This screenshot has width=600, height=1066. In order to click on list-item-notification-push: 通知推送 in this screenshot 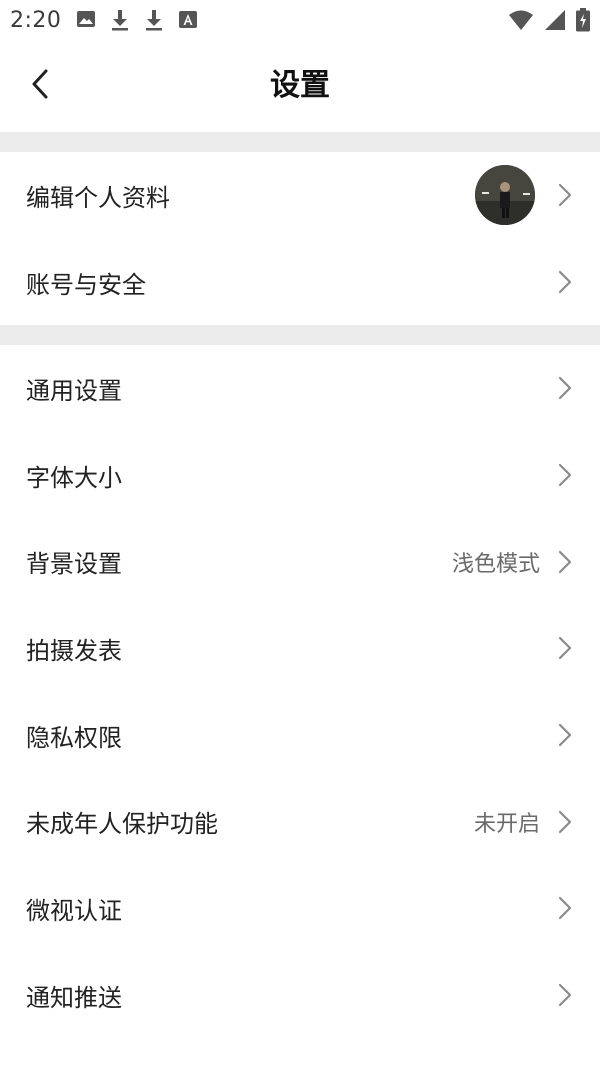, I will do `click(300, 995)`.